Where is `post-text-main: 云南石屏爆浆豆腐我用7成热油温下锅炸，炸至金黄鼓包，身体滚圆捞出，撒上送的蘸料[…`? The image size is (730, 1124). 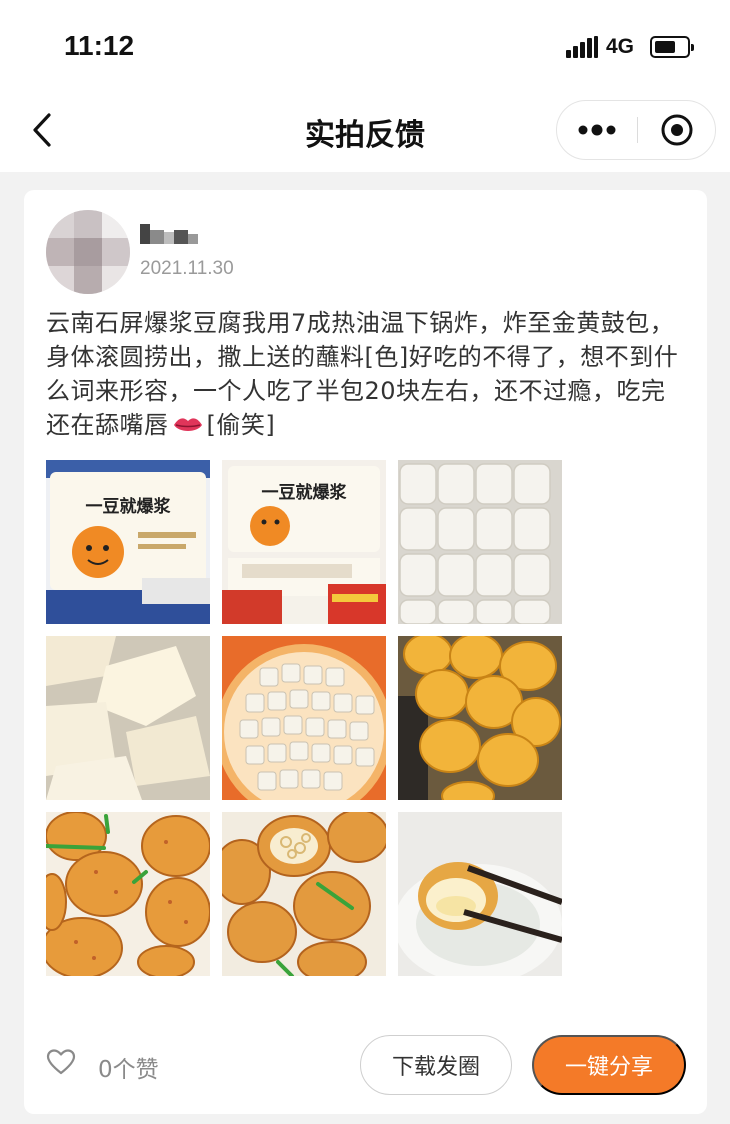 post-text-main: 云南石屏爆浆豆腐我用7成热油温下锅炸，炸至金黄鼓包，身体滚圆捞出，撒上送的蘸料[… is located at coordinates (362, 374).